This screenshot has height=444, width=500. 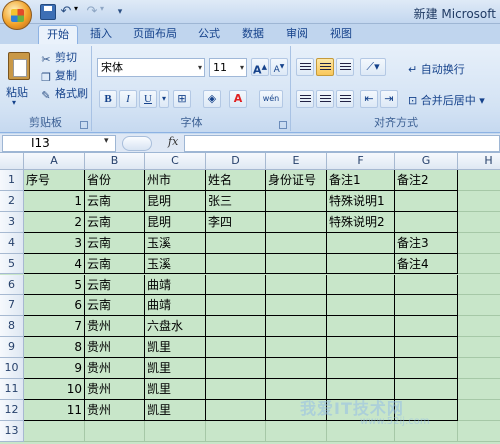 I want to click on cell-H5, so click(x=479, y=264).